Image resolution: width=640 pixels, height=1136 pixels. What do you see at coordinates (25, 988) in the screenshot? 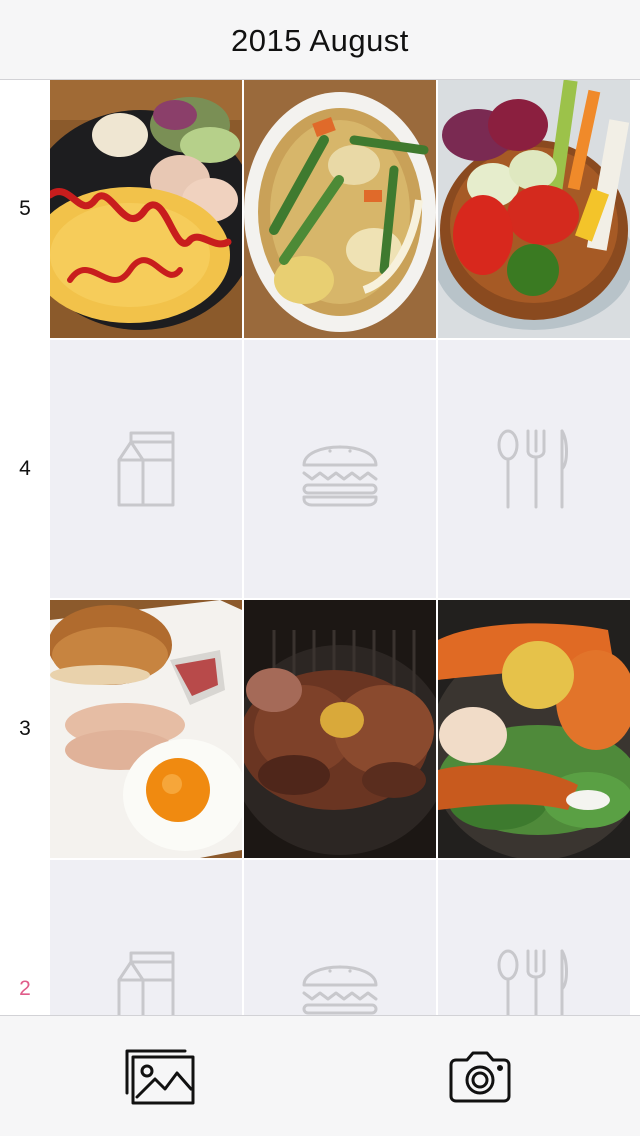
I see `day-number-today: 2` at bounding box center [25, 988].